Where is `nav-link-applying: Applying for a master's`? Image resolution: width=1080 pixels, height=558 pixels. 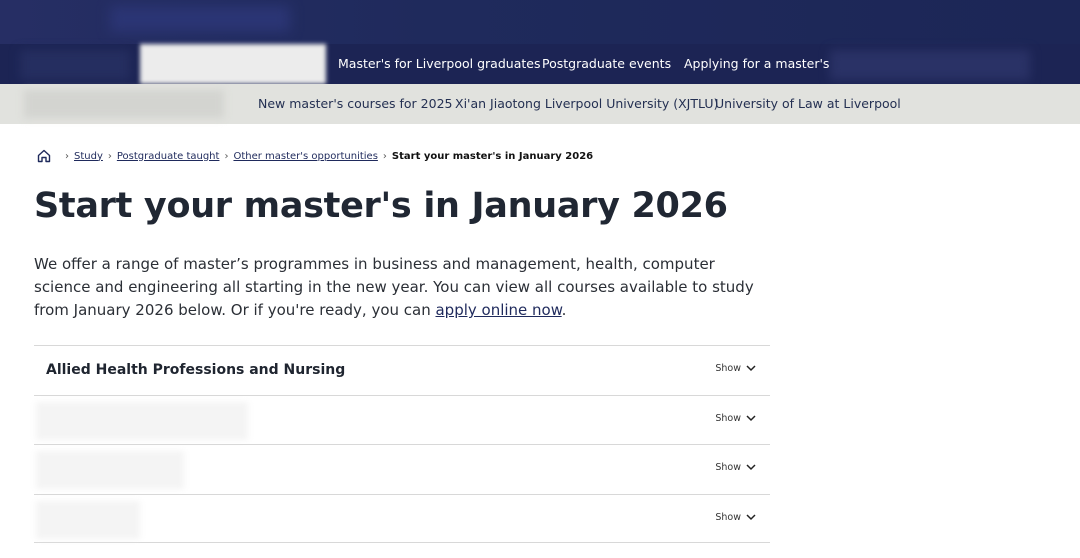
nav-link-applying: Applying for a master's is located at coordinates (756, 63).